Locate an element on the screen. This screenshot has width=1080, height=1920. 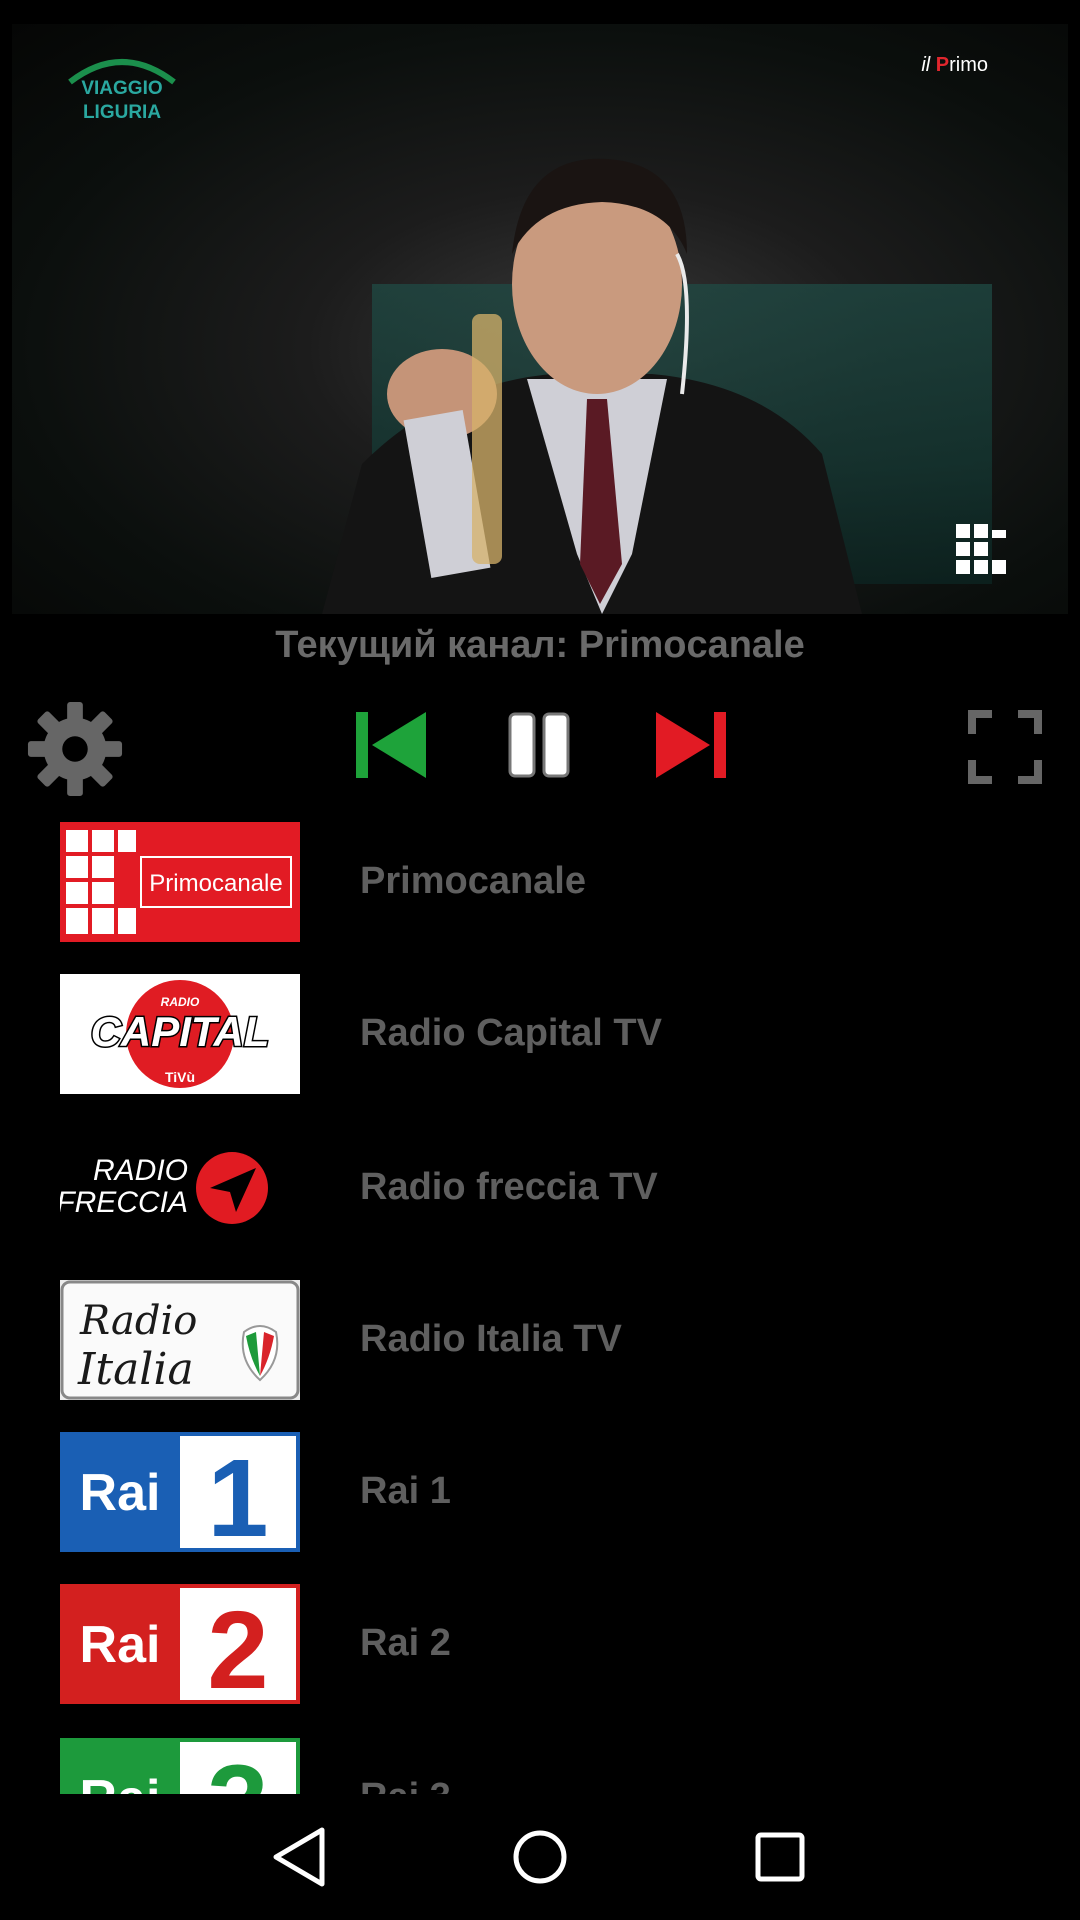
channel-name: Radio Italia TV is located at coordinates (491, 1339).